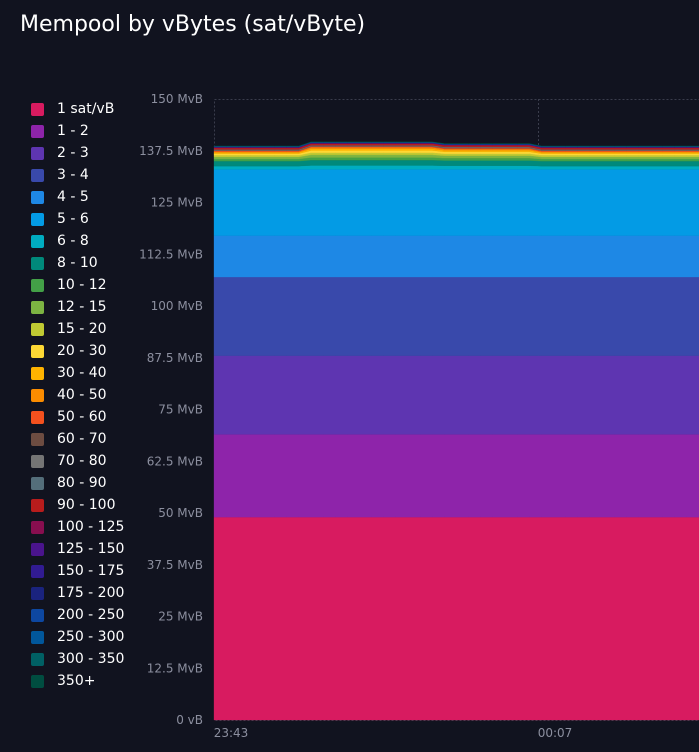 This screenshot has width=699, height=752. I want to click on y-tick-label: 62.5 MvB, so click(175, 461).